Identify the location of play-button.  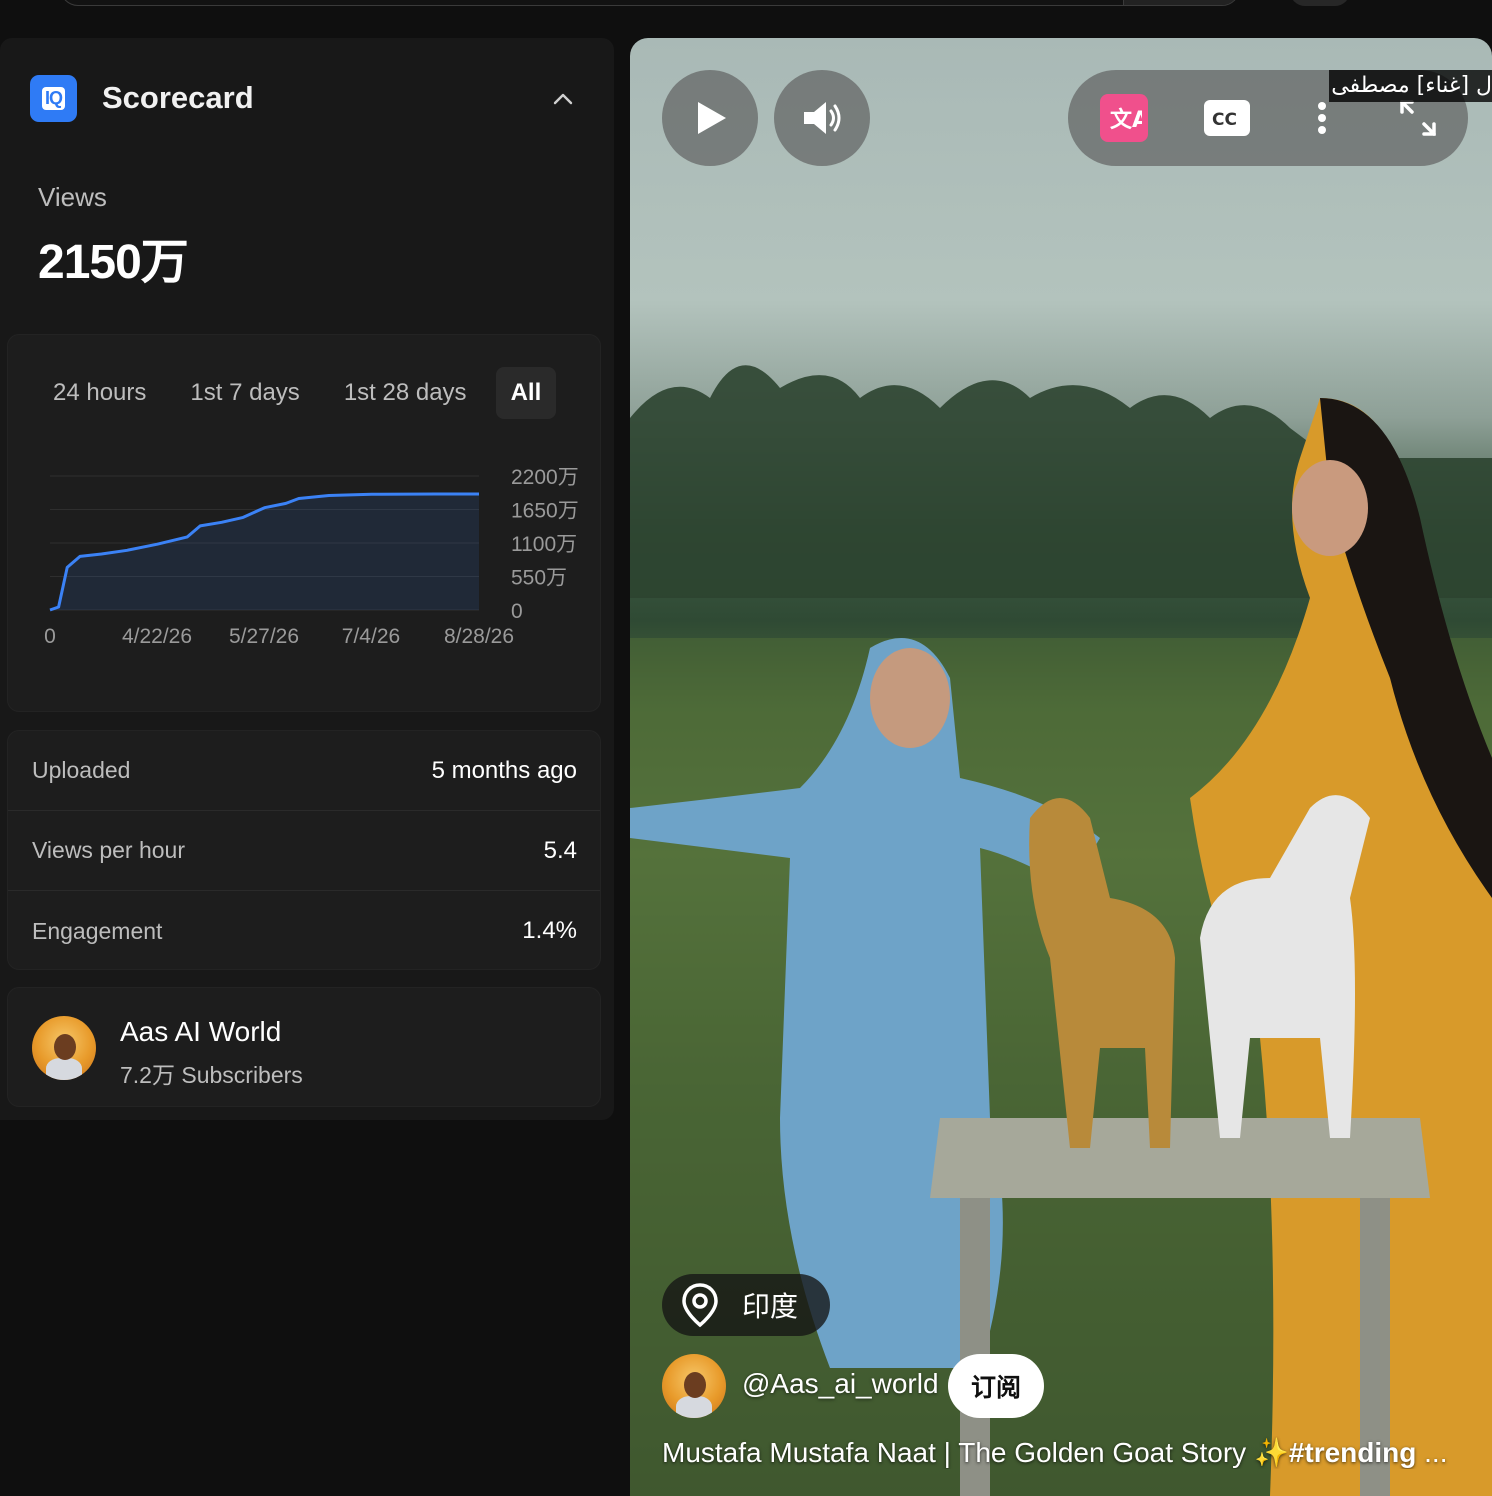
(710, 118).